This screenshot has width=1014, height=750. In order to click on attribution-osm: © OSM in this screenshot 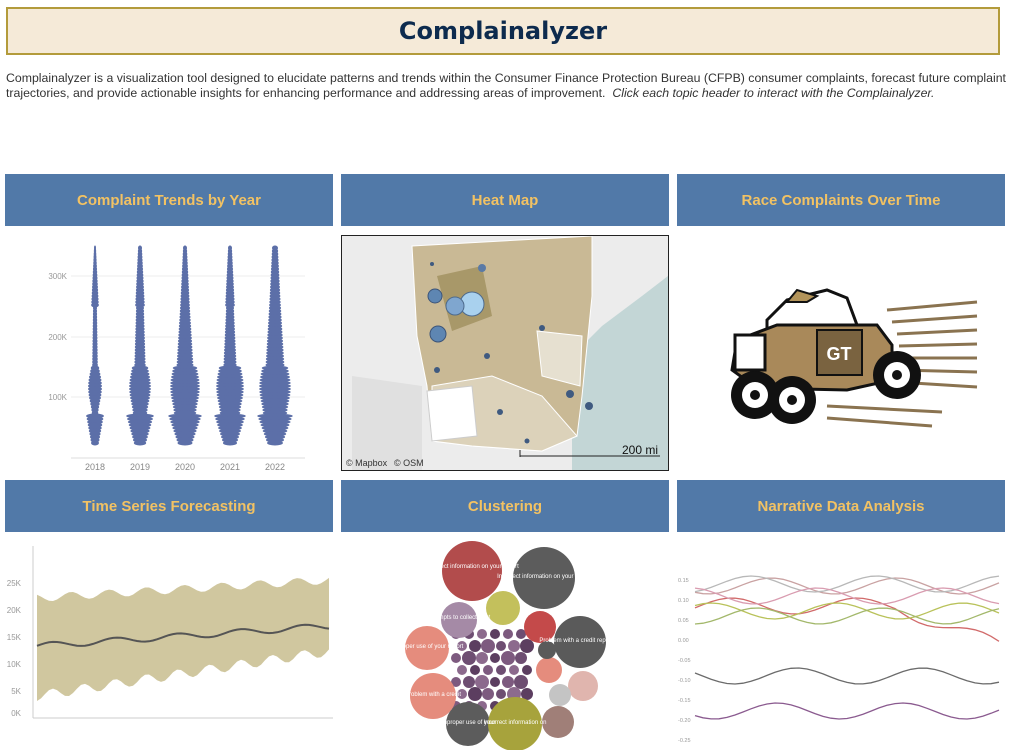, I will do `click(409, 463)`.